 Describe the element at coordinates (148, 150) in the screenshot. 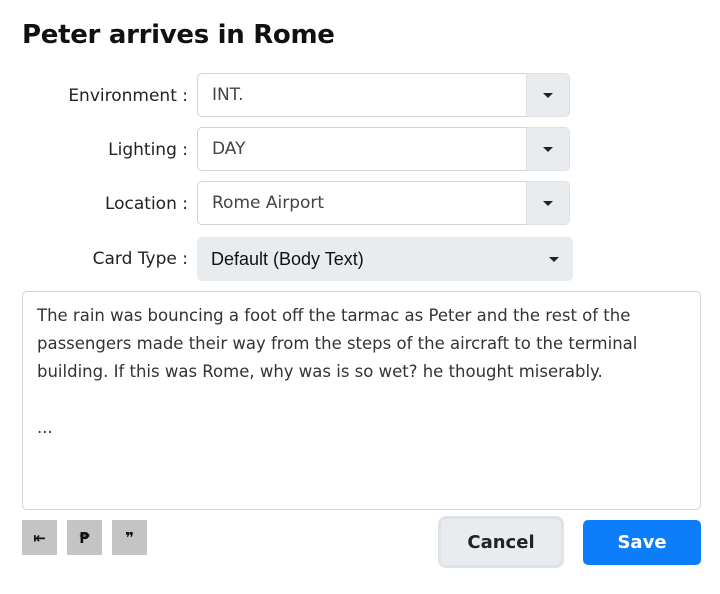

I see `lighting-label: Lighting :` at that location.